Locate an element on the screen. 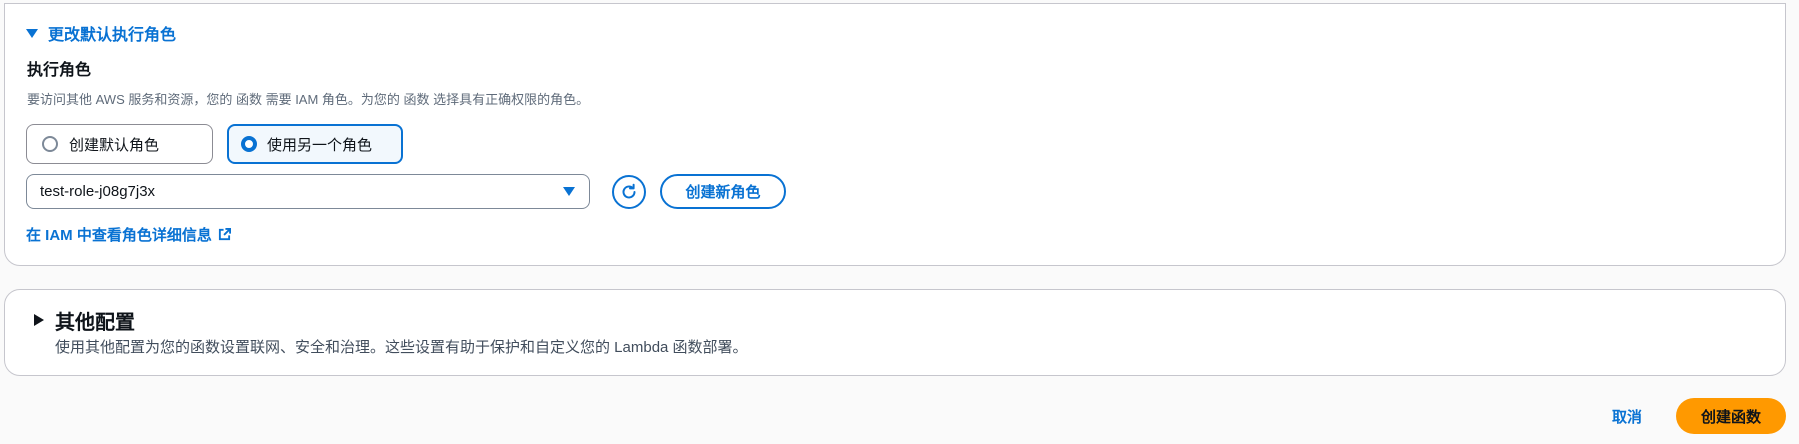  radio-tile-create-default-role: 创建默认角色 is located at coordinates (119, 144).